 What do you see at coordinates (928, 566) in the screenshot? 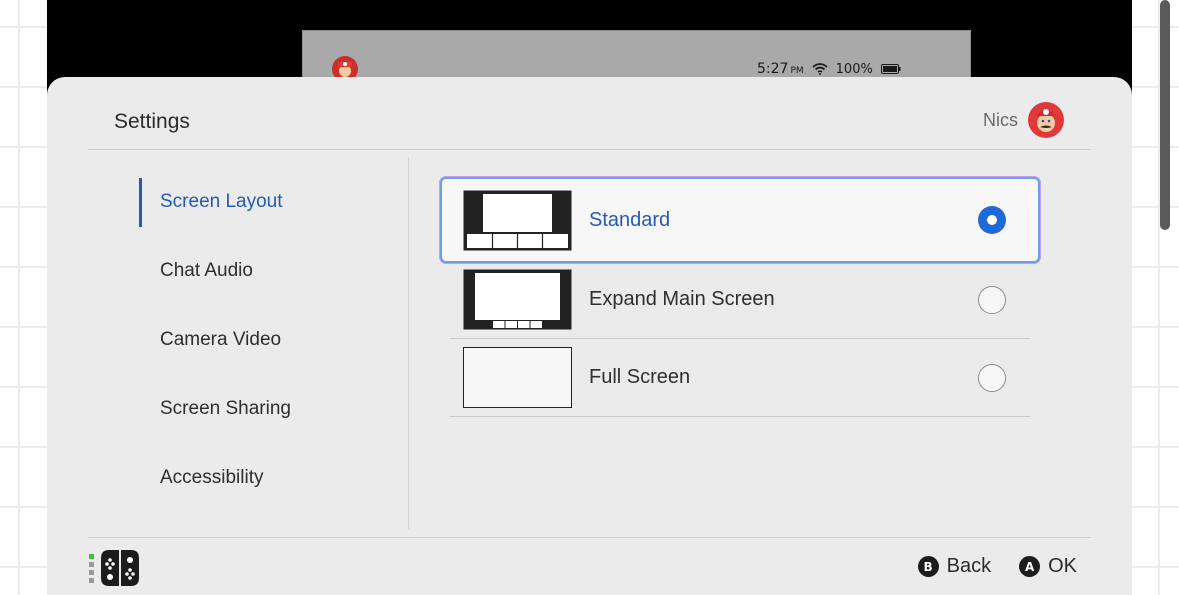
I see `b-button-icon: B` at bounding box center [928, 566].